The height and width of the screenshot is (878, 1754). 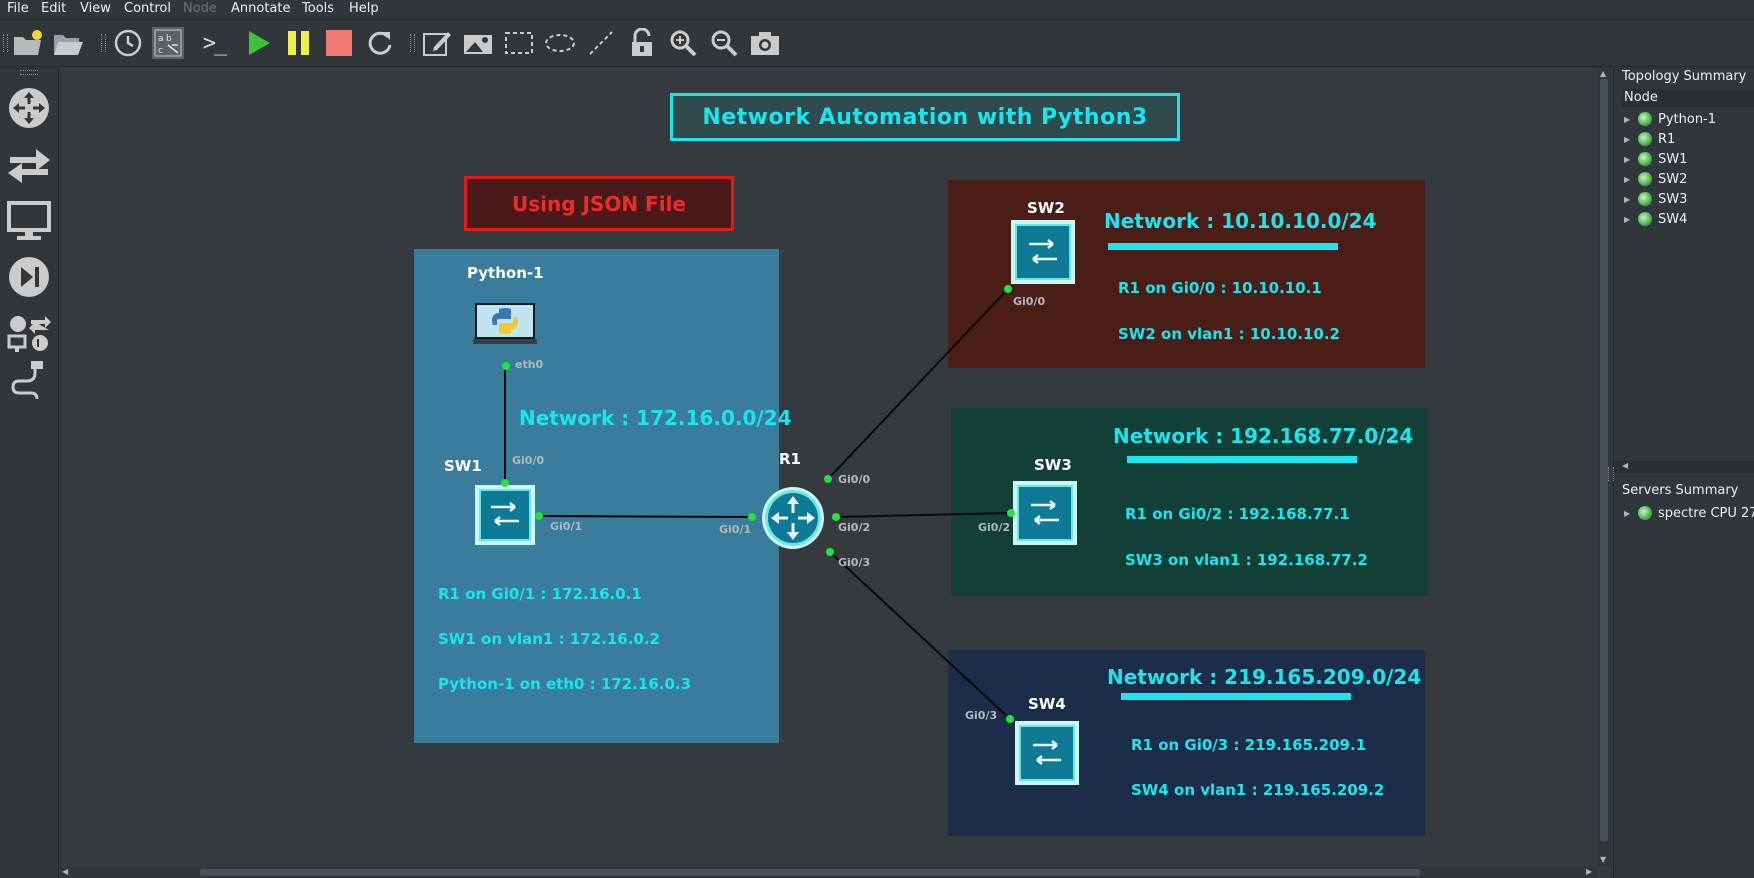 What do you see at coordinates (765, 43) in the screenshot?
I see `screenshot-button` at bounding box center [765, 43].